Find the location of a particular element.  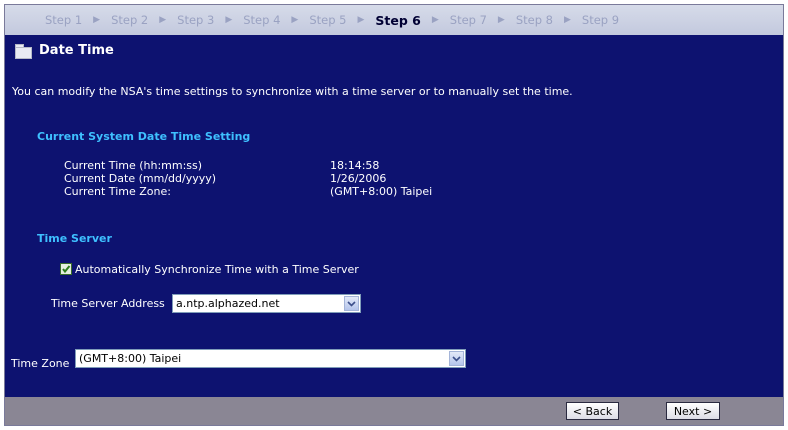

step-9: Step 9 is located at coordinates (600, 20).